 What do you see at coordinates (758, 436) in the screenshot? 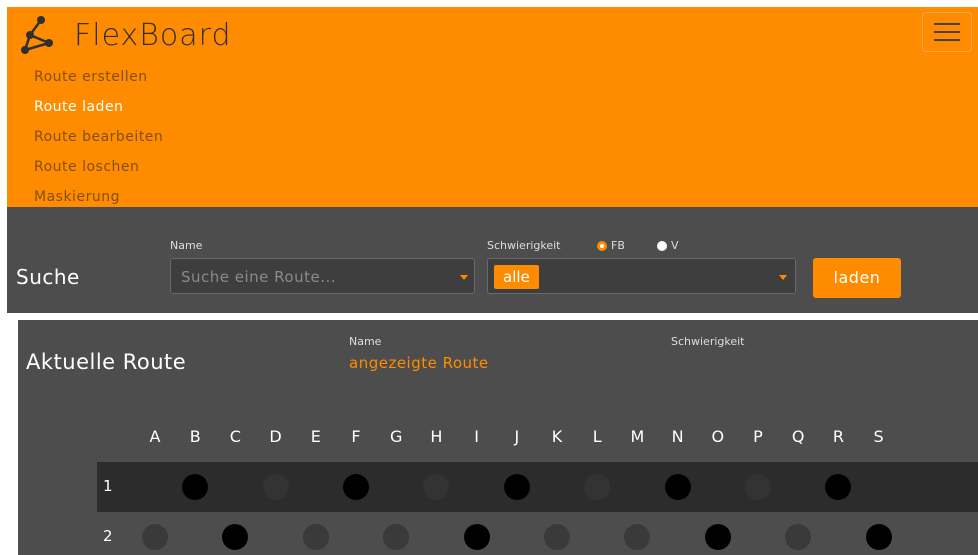
I see `board-column-label: P` at bounding box center [758, 436].